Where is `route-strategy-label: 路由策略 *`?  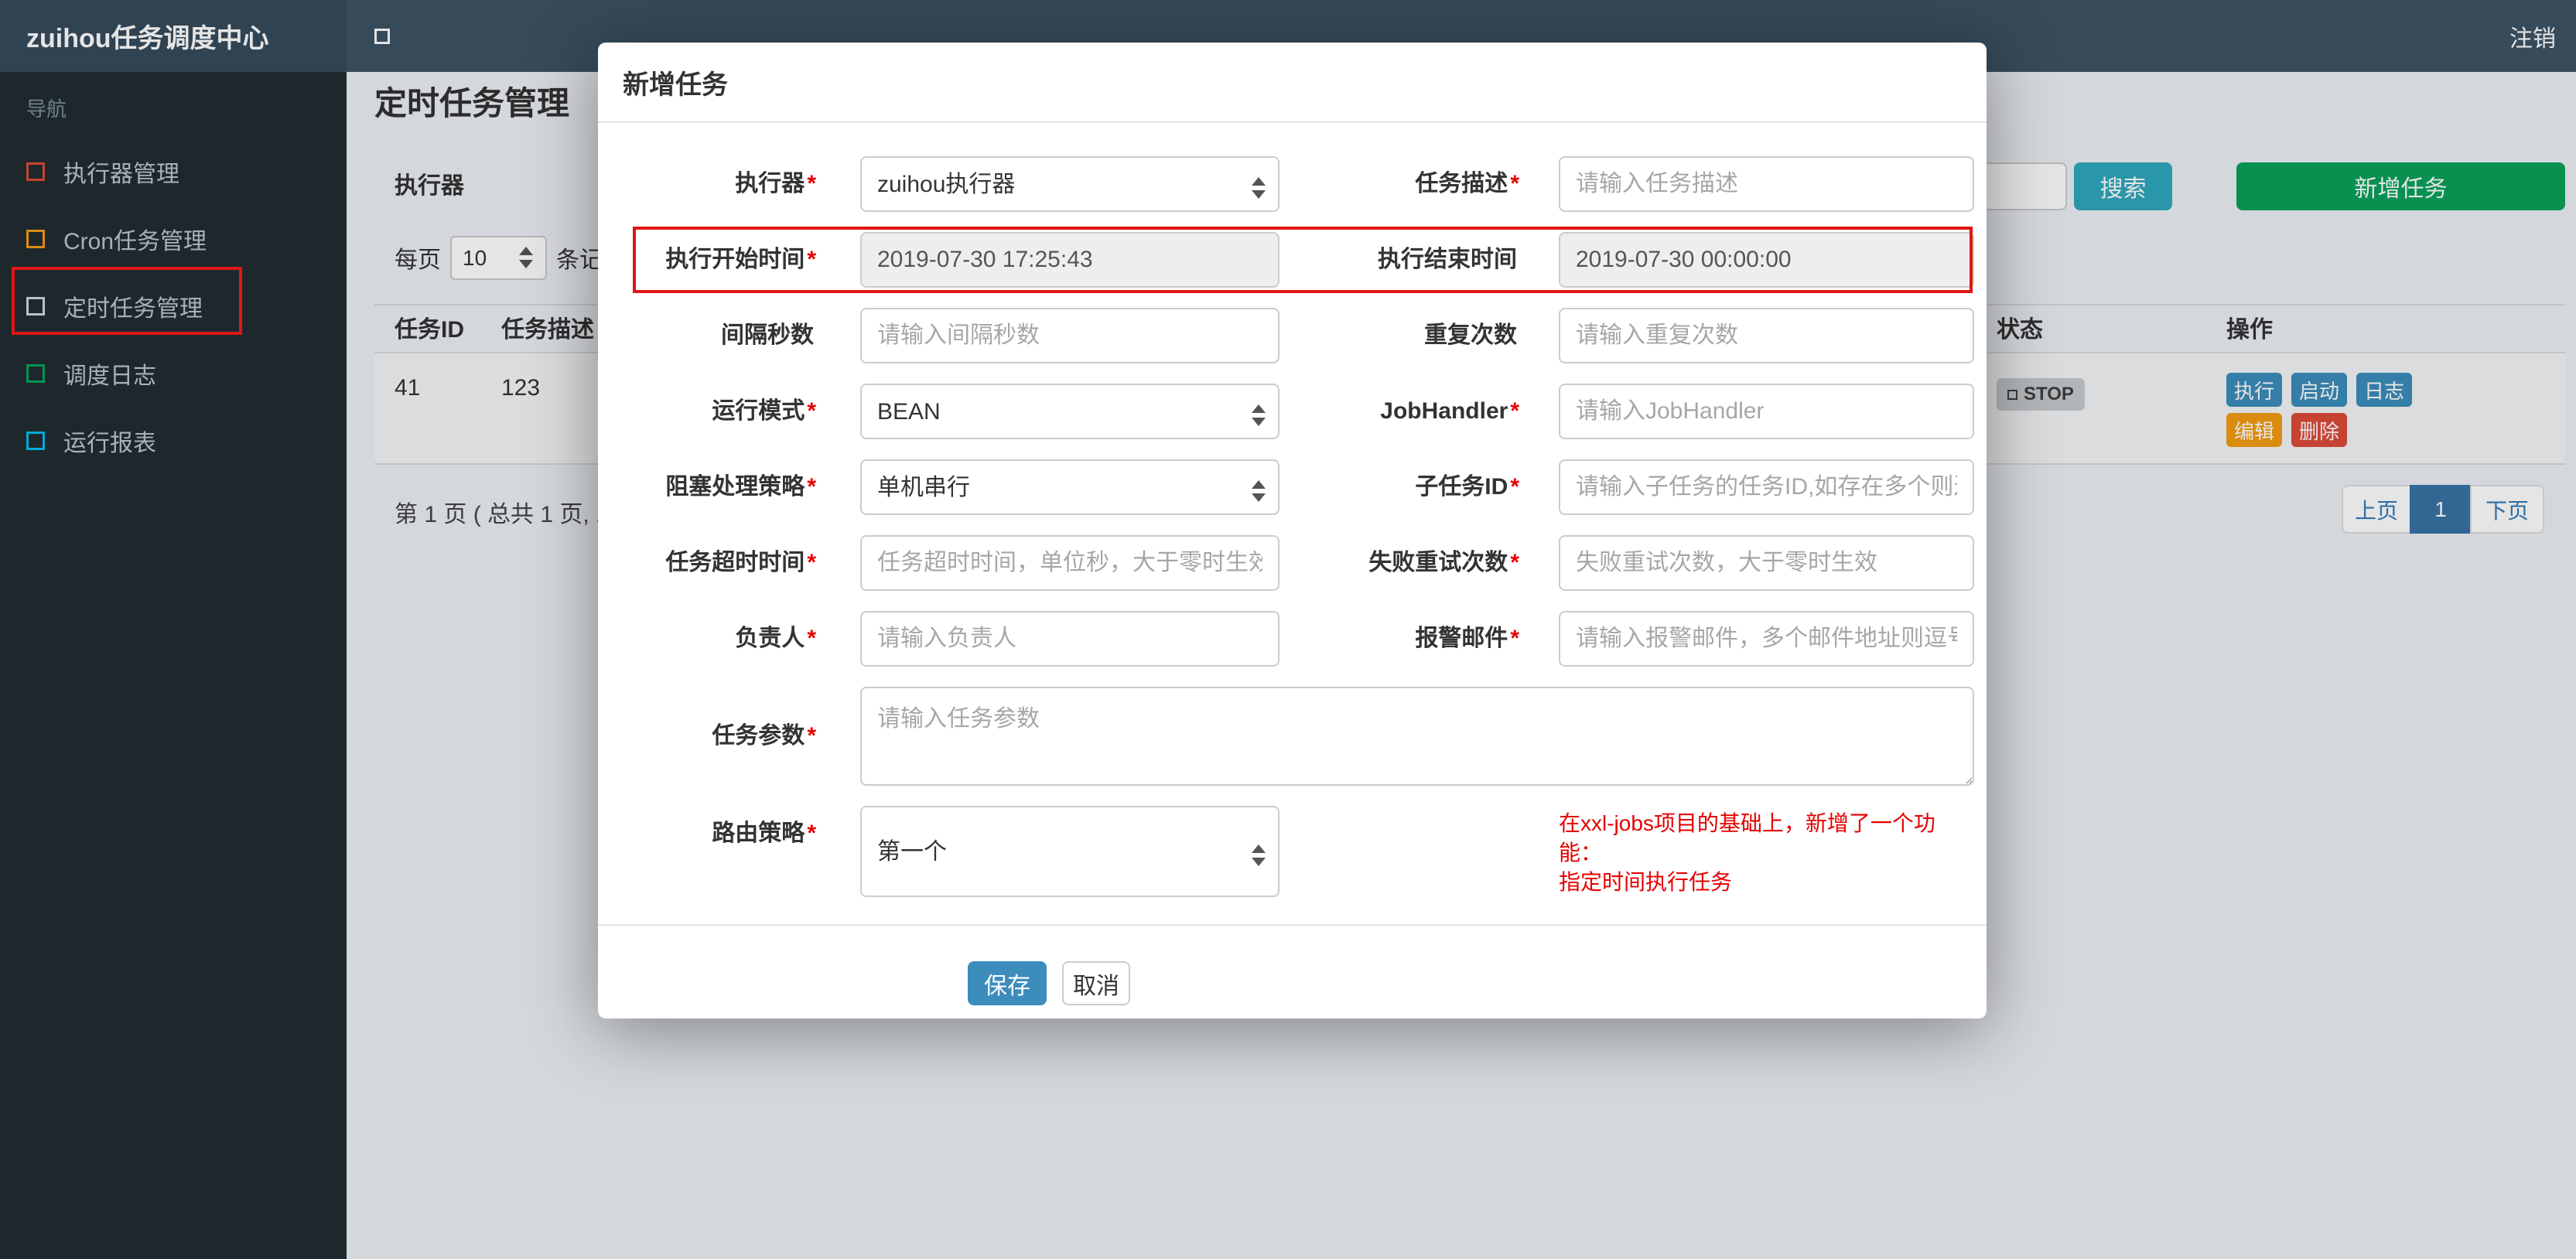
route-strategy-label: 路由策略 * is located at coordinates (713, 852).